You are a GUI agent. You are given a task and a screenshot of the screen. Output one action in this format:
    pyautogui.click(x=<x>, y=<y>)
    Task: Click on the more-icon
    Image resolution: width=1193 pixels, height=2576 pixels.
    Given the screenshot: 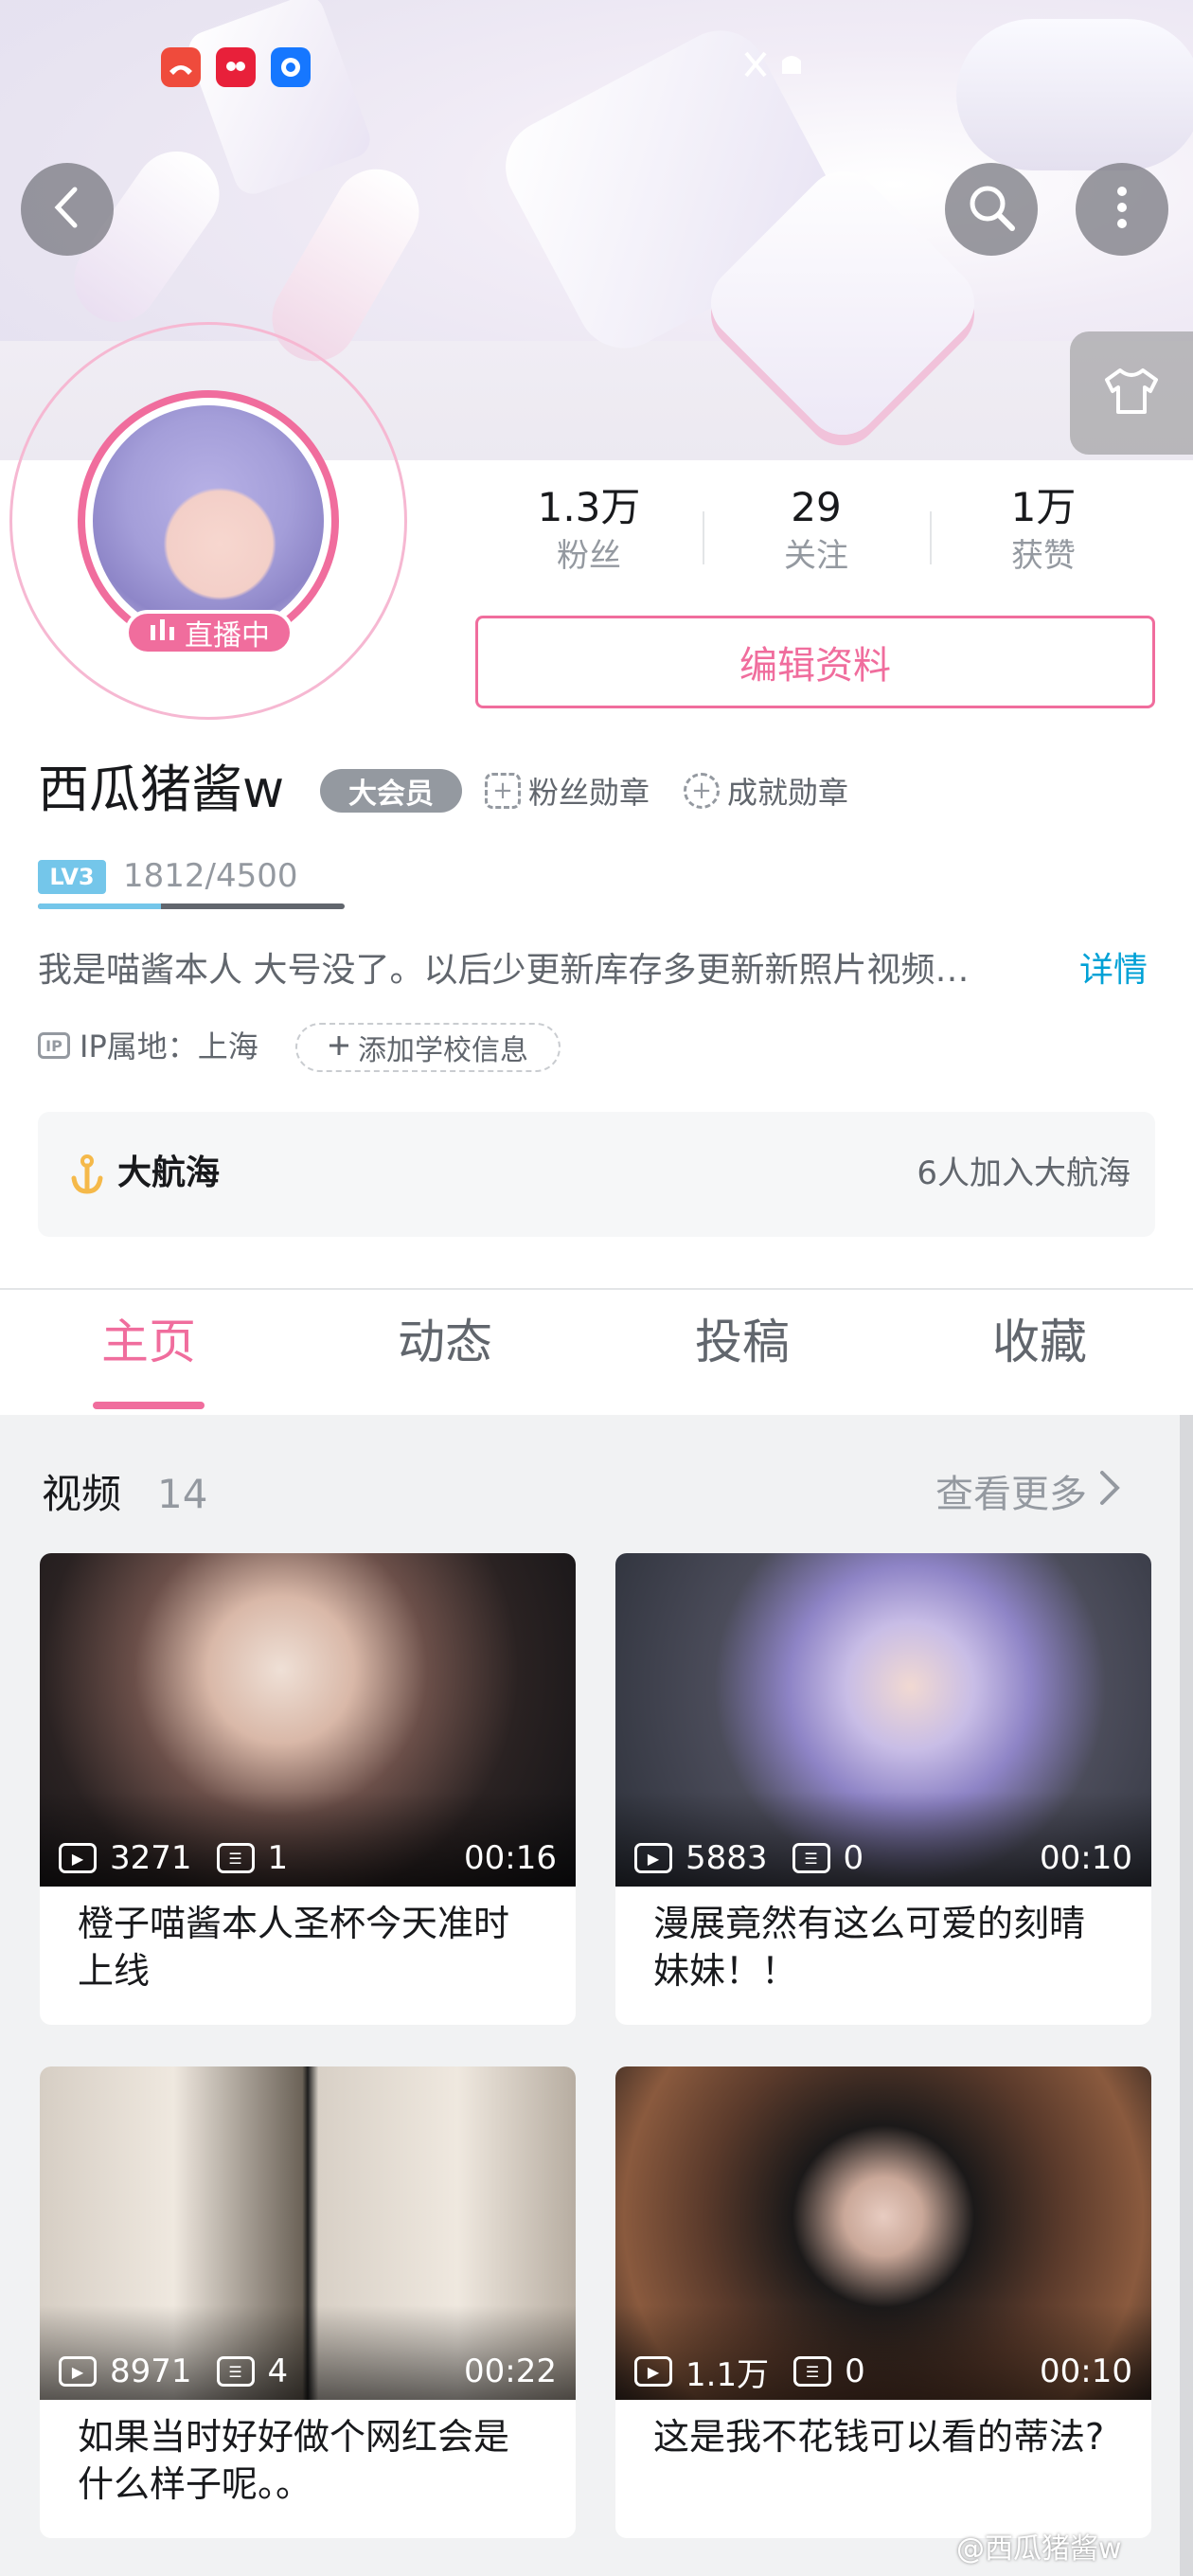 What is the action you would take?
    pyautogui.click(x=1122, y=209)
    